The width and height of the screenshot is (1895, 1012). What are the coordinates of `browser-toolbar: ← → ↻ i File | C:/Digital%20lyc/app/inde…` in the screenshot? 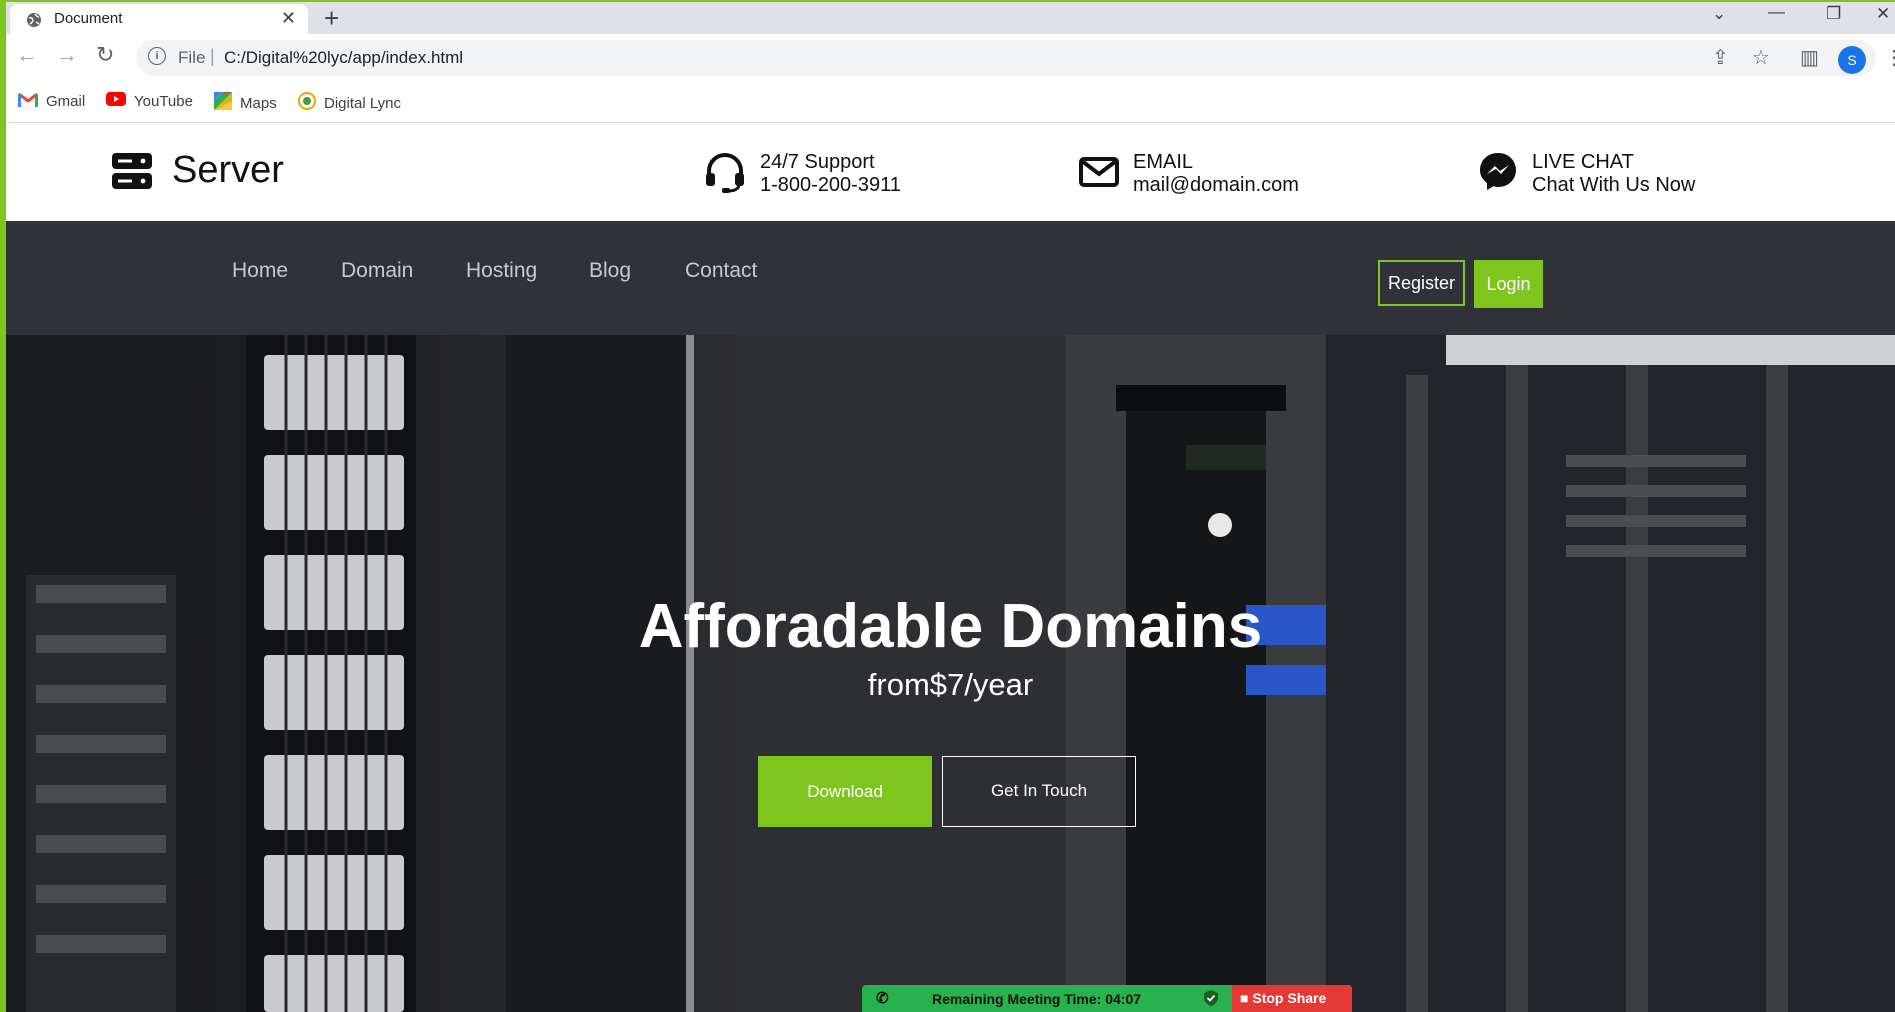 It's located at (947, 58).